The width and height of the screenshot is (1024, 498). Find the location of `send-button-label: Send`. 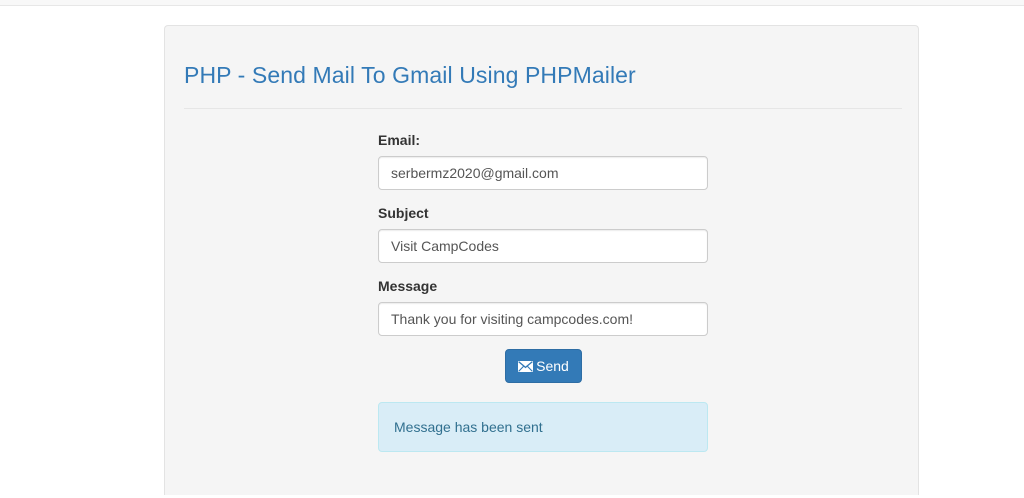

send-button-label: Send is located at coordinates (552, 366).